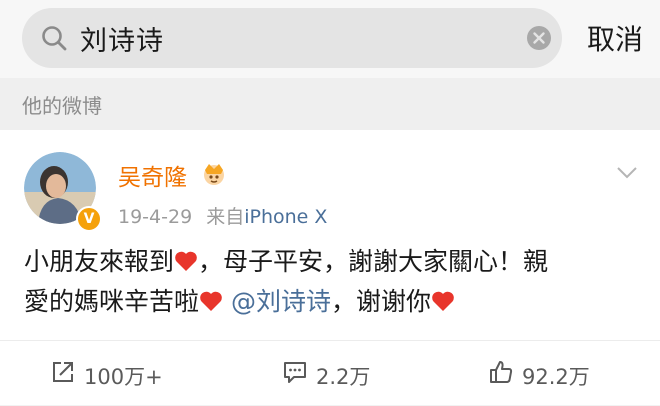  What do you see at coordinates (380, 301) in the screenshot?
I see `post-text-part: ，谢谢你` at bounding box center [380, 301].